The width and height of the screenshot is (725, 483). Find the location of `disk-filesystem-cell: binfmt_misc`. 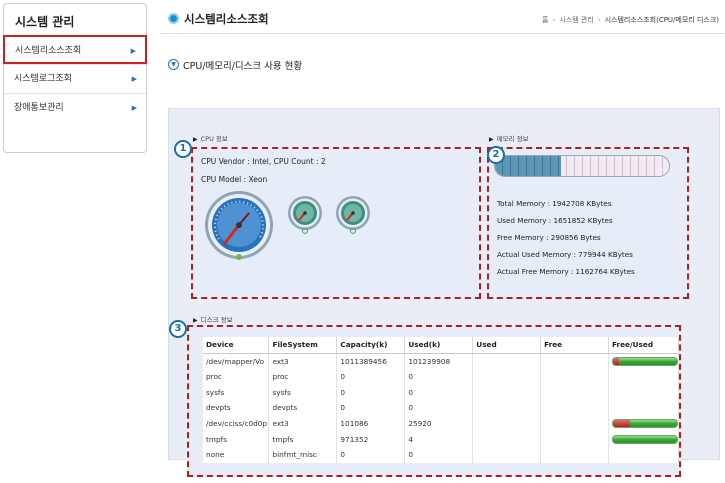

disk-filesystem-cell: binfmt_misc is located at coordinates (303, 455).